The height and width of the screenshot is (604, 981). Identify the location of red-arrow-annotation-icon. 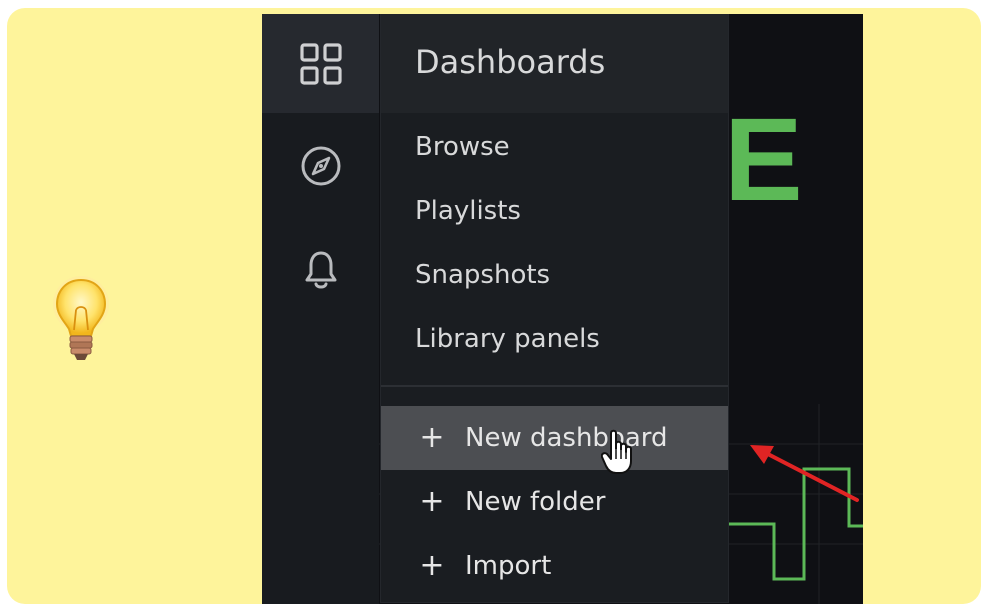
(804, 473).